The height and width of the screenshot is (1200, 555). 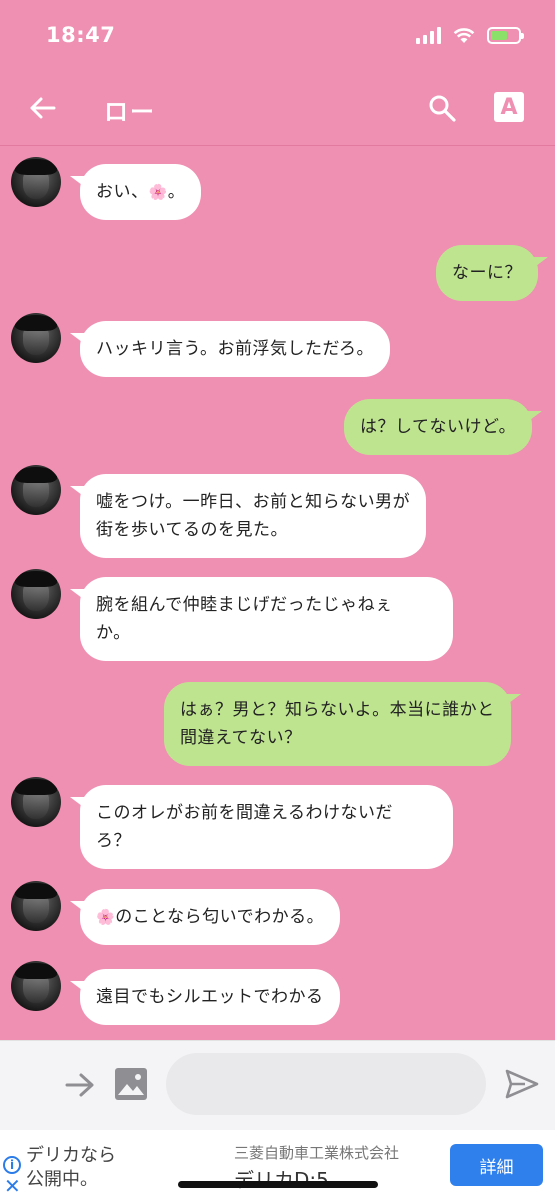 I want to click on arrow-right-icon, so click(x=79, y=1085).